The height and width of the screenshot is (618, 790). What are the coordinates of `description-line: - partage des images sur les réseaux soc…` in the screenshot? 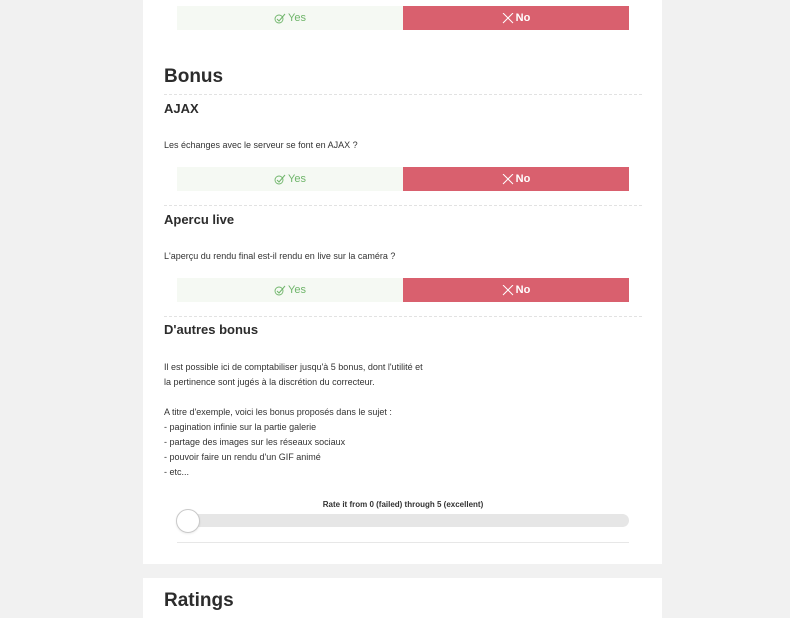 It's located at (255, 442).